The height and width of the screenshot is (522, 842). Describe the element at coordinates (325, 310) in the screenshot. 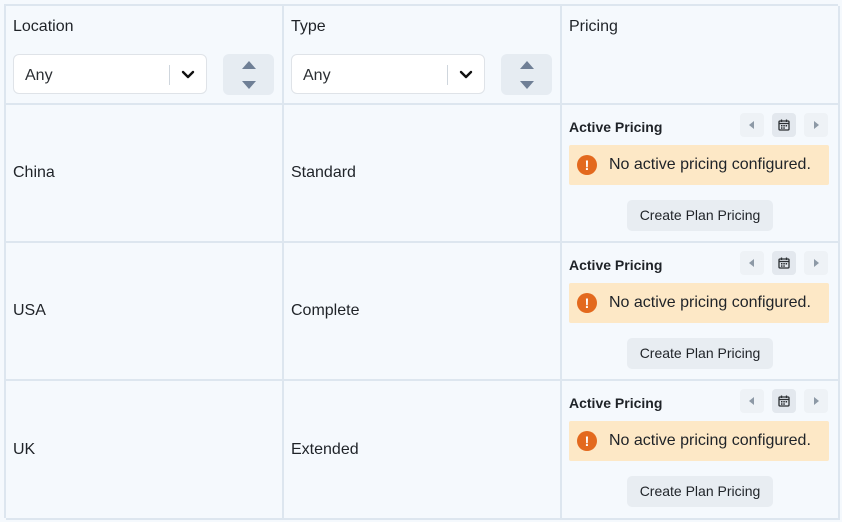

I see `type-value: Complete` at that location.